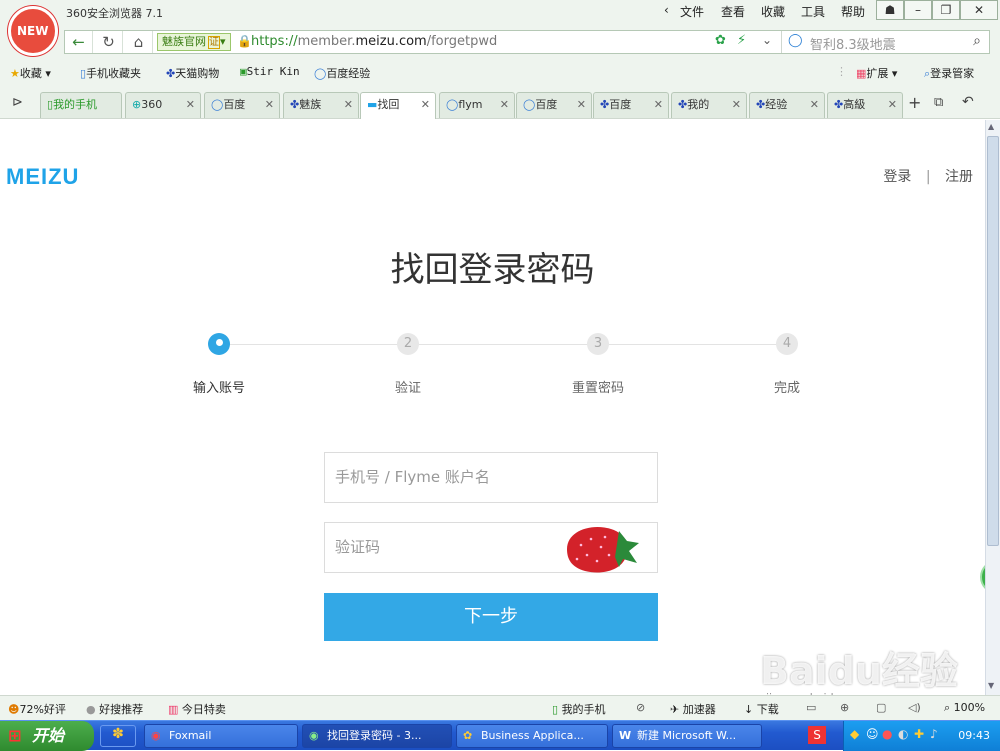  What do you see at coordinates (491, 617) in the screenshot?
I see `next-step-button: 下一步` at bounding box center [491, 617].